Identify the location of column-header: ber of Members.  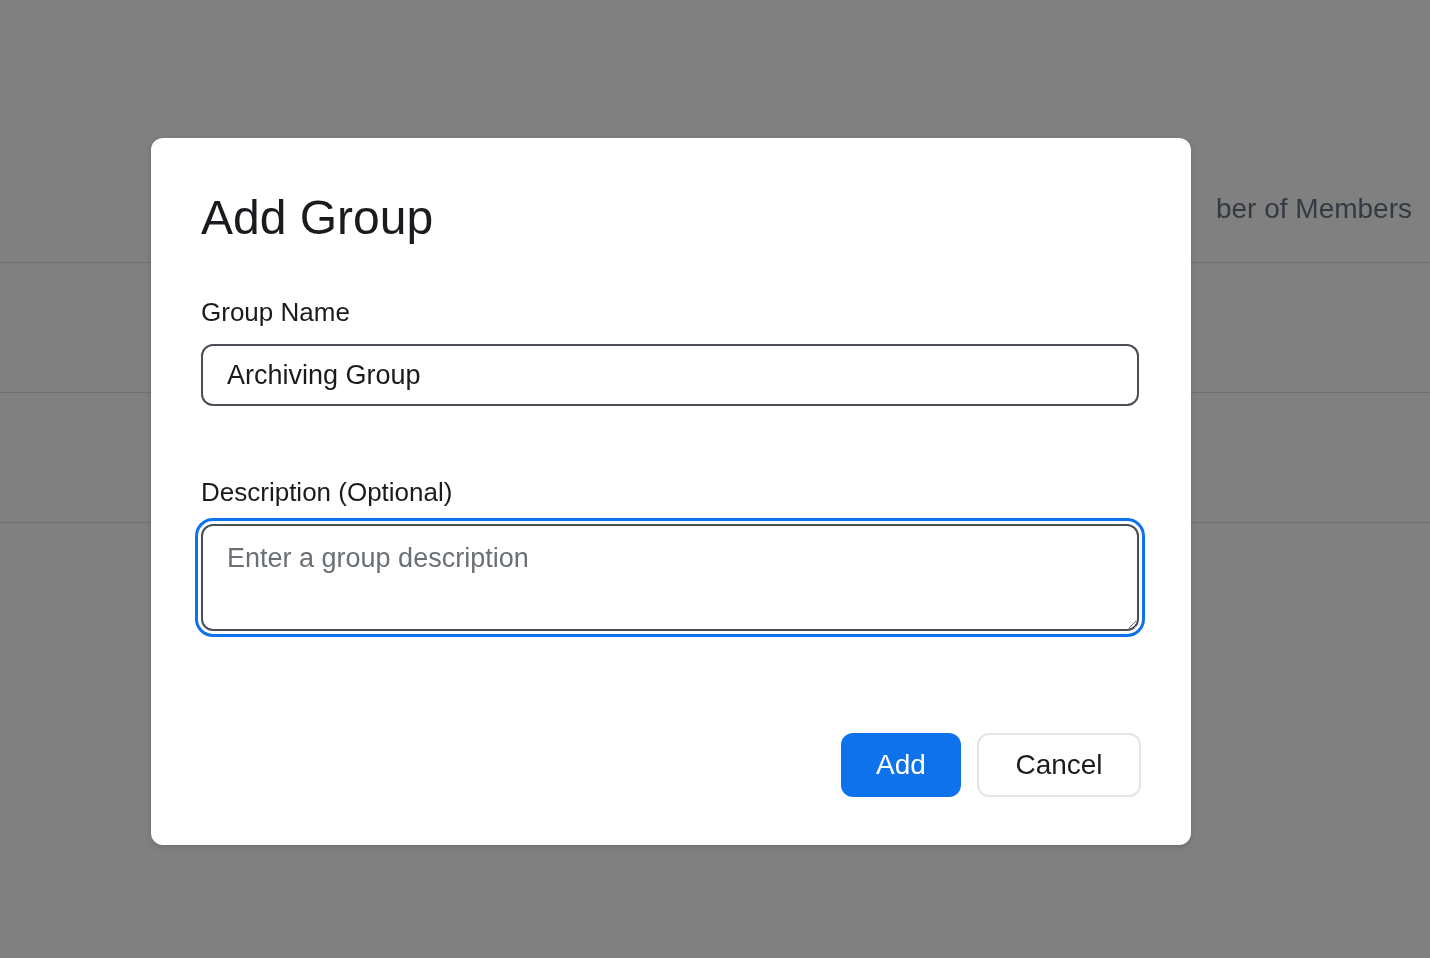
(1313, 209).